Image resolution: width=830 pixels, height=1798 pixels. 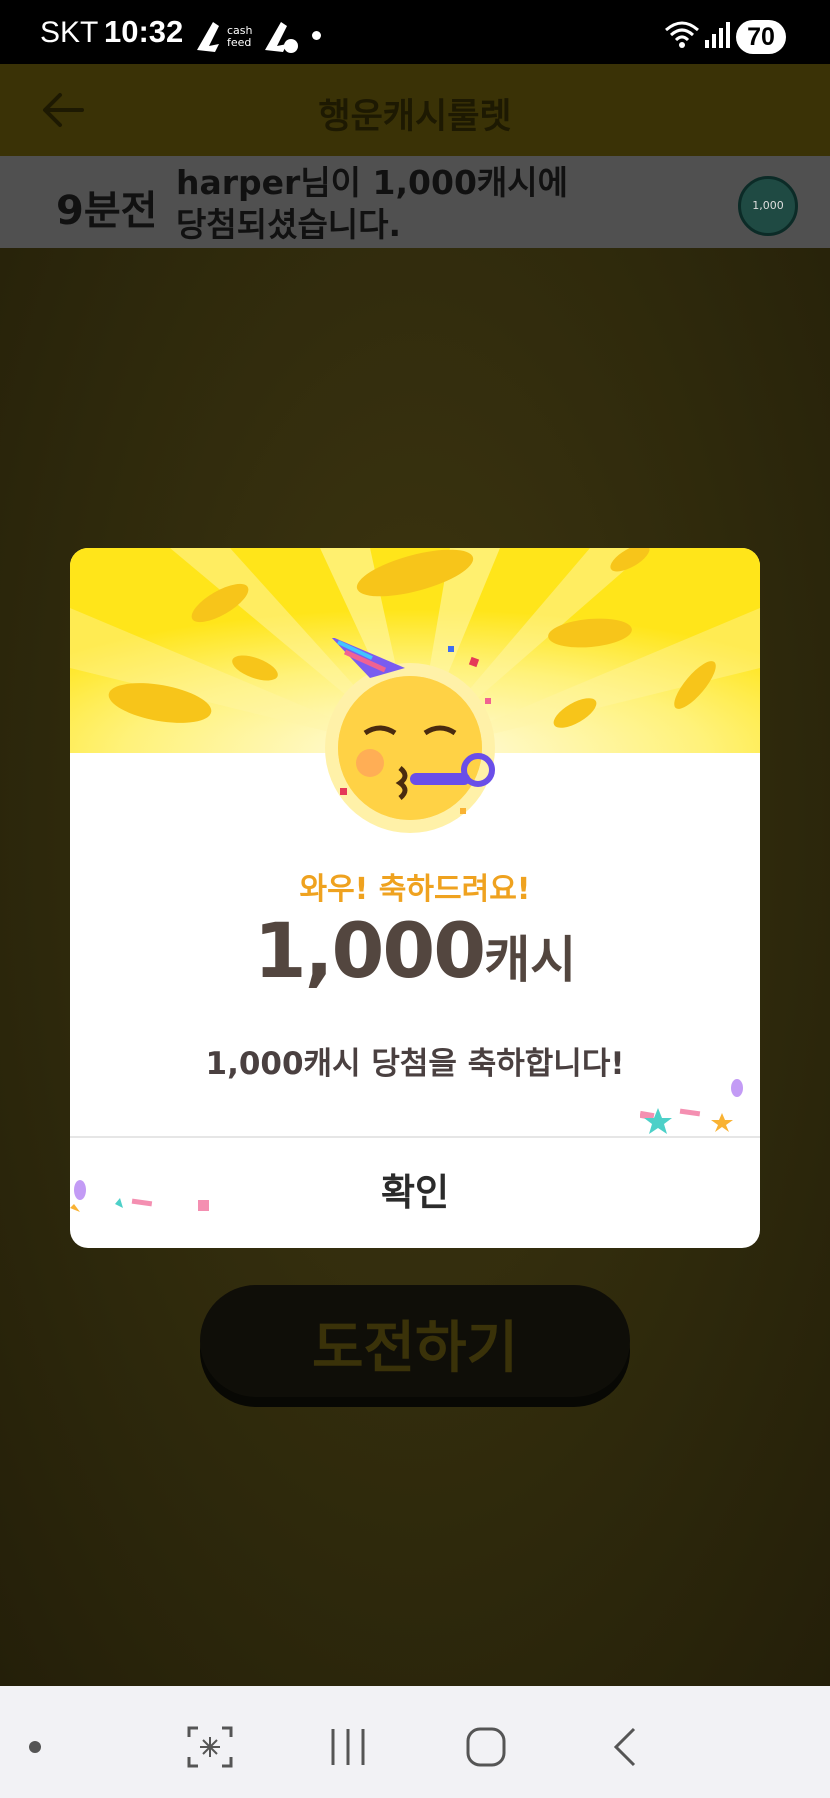 I want to click on congrats-message: 1,000캐시 당첨을 축하합니다!, so click(x=415, y=1064).